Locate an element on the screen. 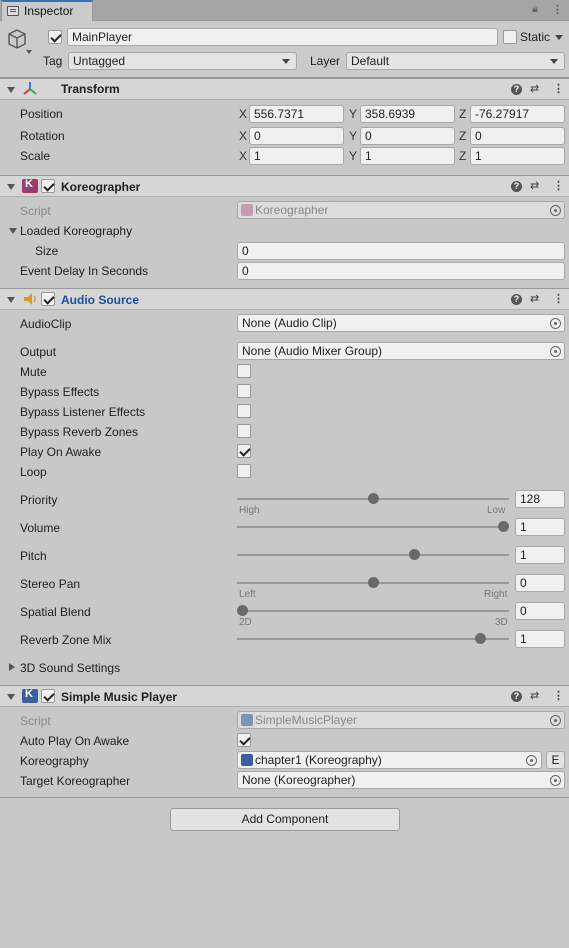 Image resolution: width=569 pixels, height=948 pixels. target-koreographer-label: Target Koreographer is located at coordinates (75, 781).